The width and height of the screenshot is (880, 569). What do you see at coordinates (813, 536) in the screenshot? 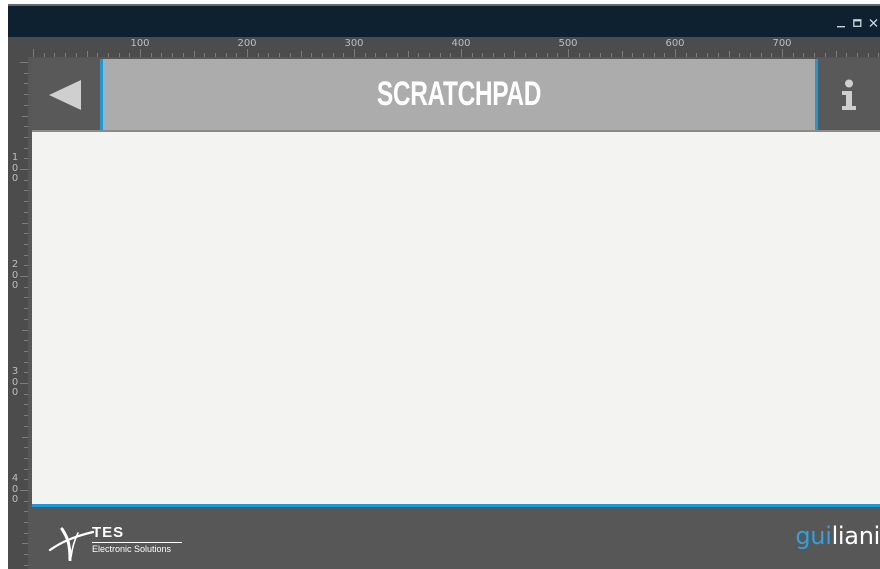
I see `brand-part-gui: gui` at bounding box center [813, 536].